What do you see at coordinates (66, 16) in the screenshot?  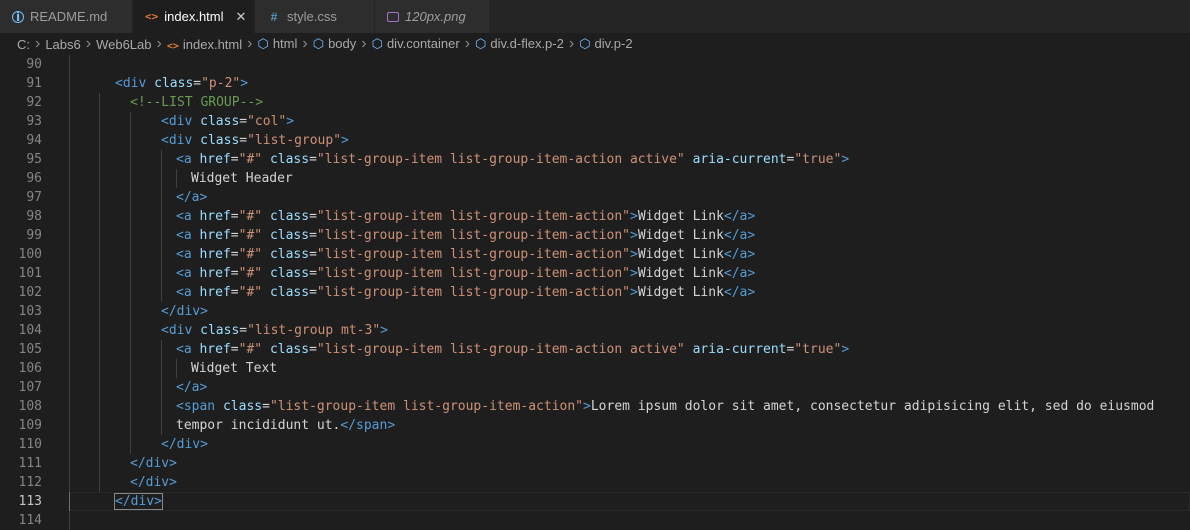 I see `tab-readme-md: i README.md` at bounding box center [66, 16].